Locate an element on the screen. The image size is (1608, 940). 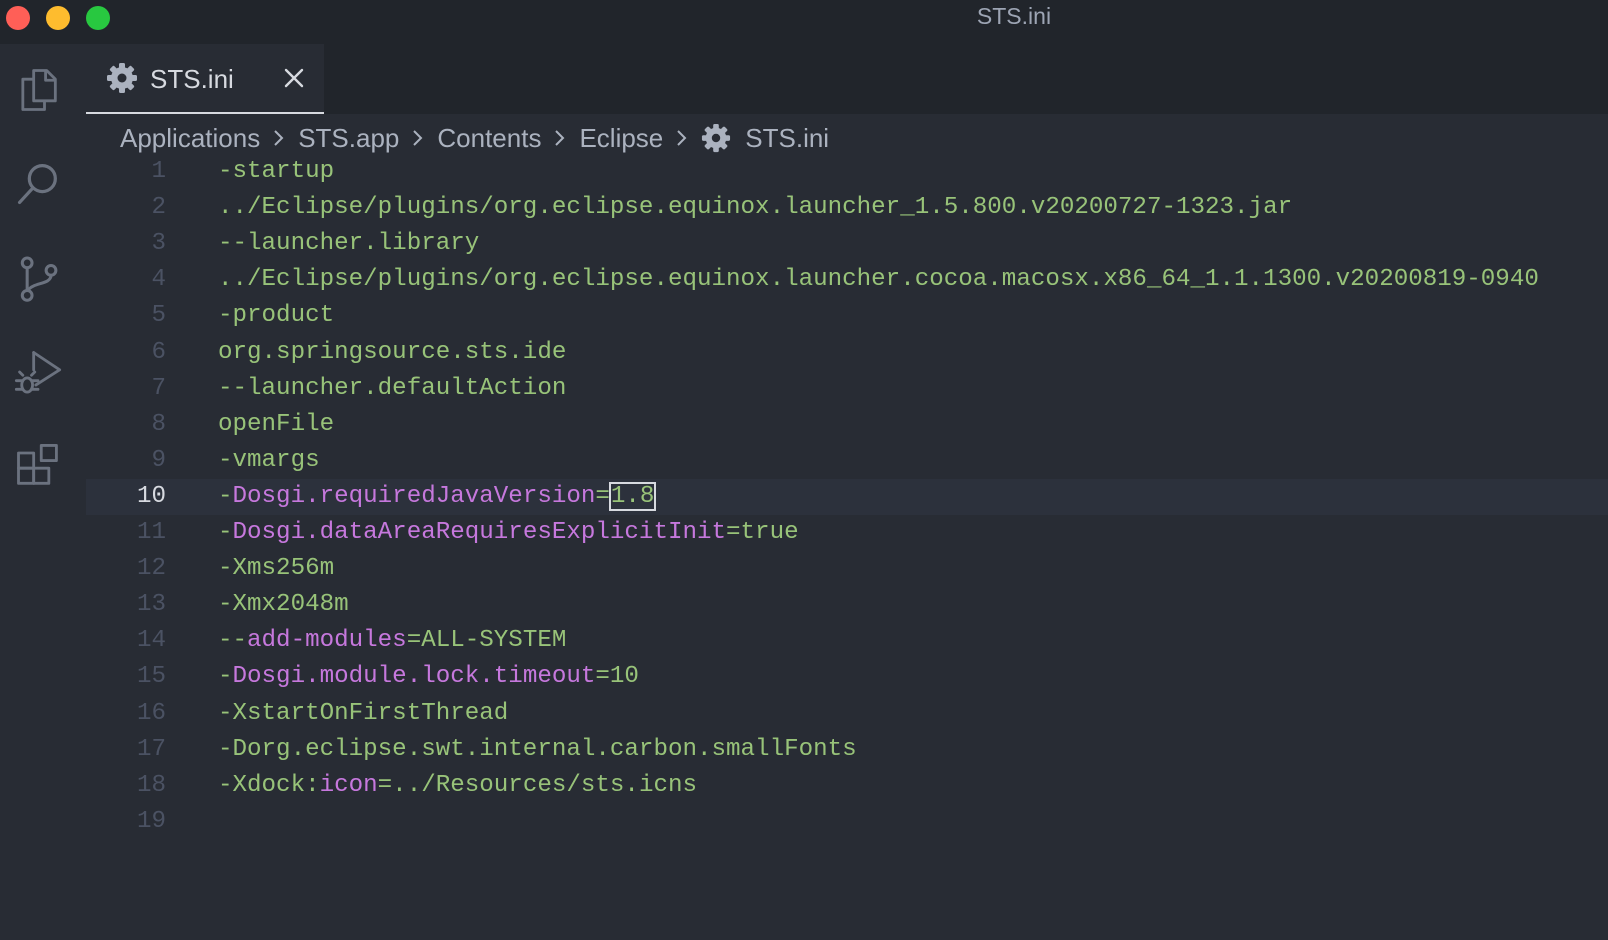
breadcrumb-item-eclipse: Eclipse is located at coordinates (621, 138).